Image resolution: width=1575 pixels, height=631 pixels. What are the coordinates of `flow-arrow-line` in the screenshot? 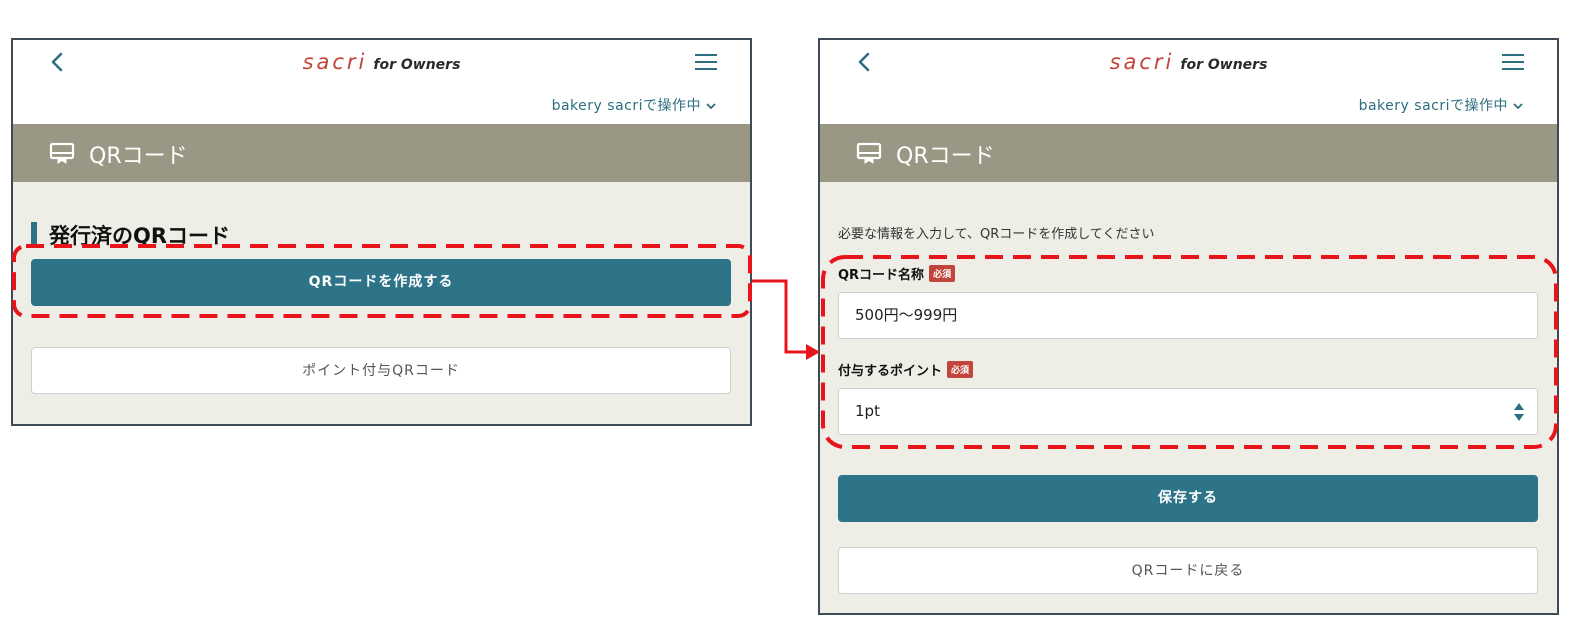 It's located at (780, 316).